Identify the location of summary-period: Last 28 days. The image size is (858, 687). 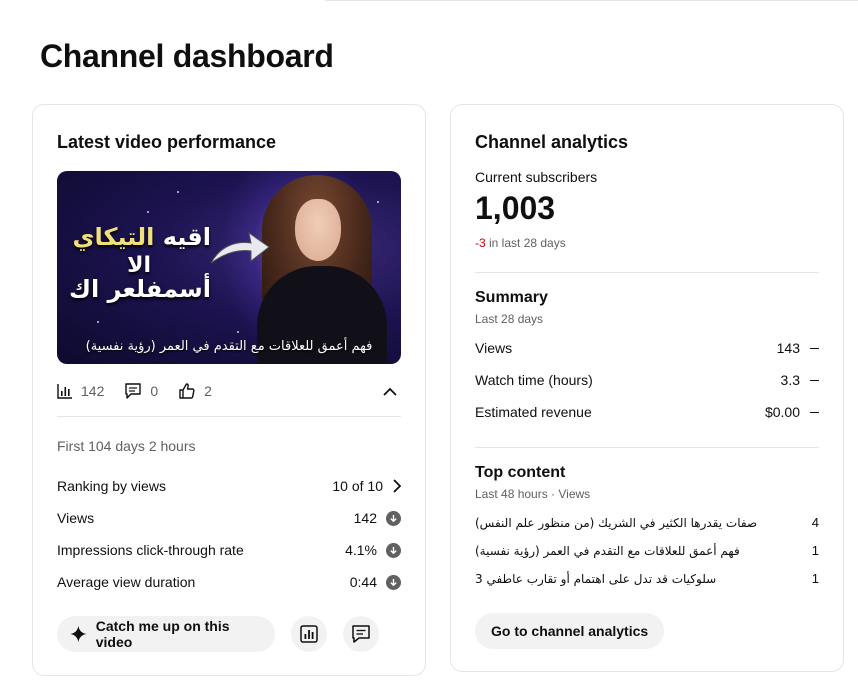
(509, 319).